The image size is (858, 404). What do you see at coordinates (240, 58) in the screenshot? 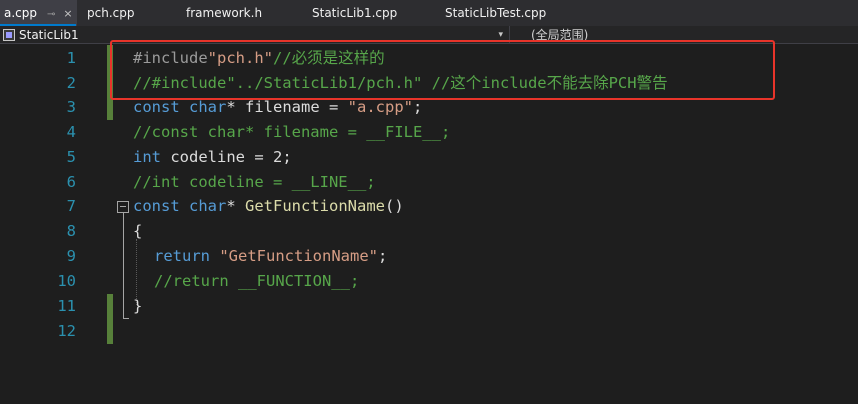
I see `include-path: "pch.h"` at bounding box center [240, 58].